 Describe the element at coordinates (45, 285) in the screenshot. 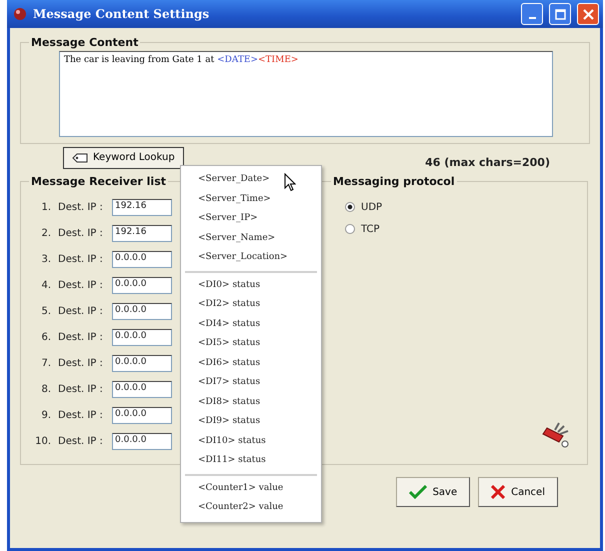

I see `row-number: 4.` at that location.